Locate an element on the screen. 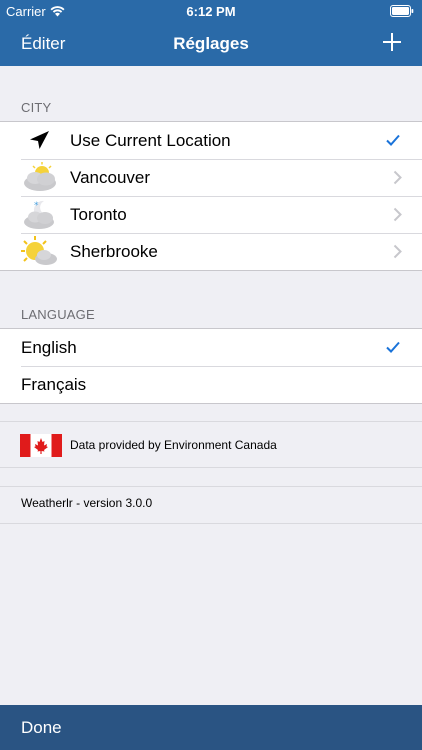  status-time: 6:12 PM is located at coordinates (211, 11).